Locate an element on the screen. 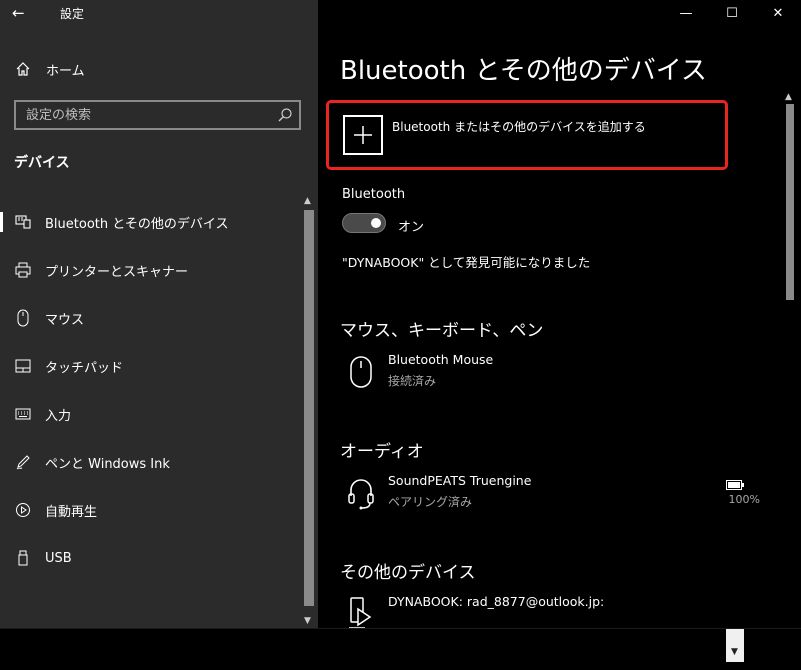 The height and width of the screenshot is (670, 801). close-button: ✕ is located at coordinates (778, 13).